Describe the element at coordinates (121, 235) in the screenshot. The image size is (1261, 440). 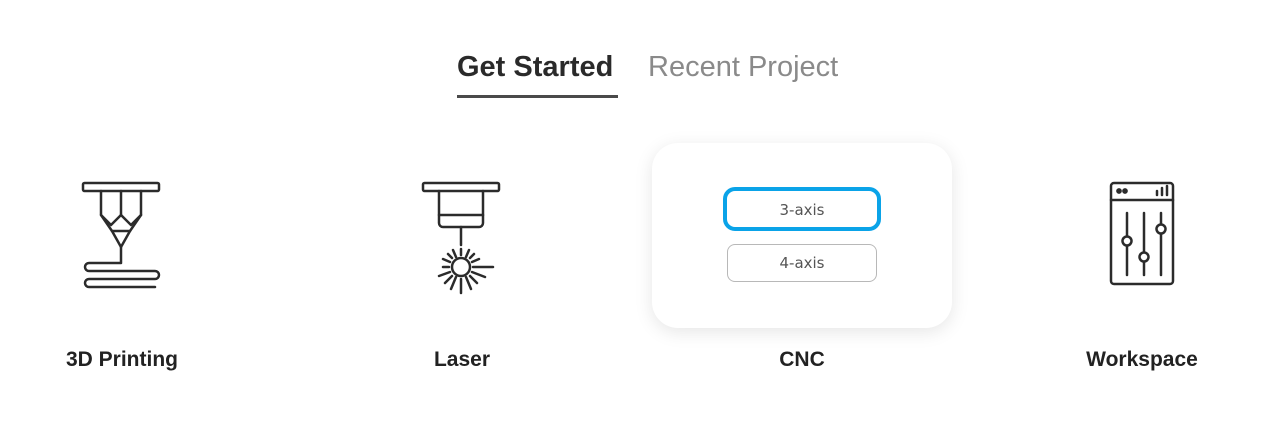
I see `3d-printer-nozzle-icon` at that location.